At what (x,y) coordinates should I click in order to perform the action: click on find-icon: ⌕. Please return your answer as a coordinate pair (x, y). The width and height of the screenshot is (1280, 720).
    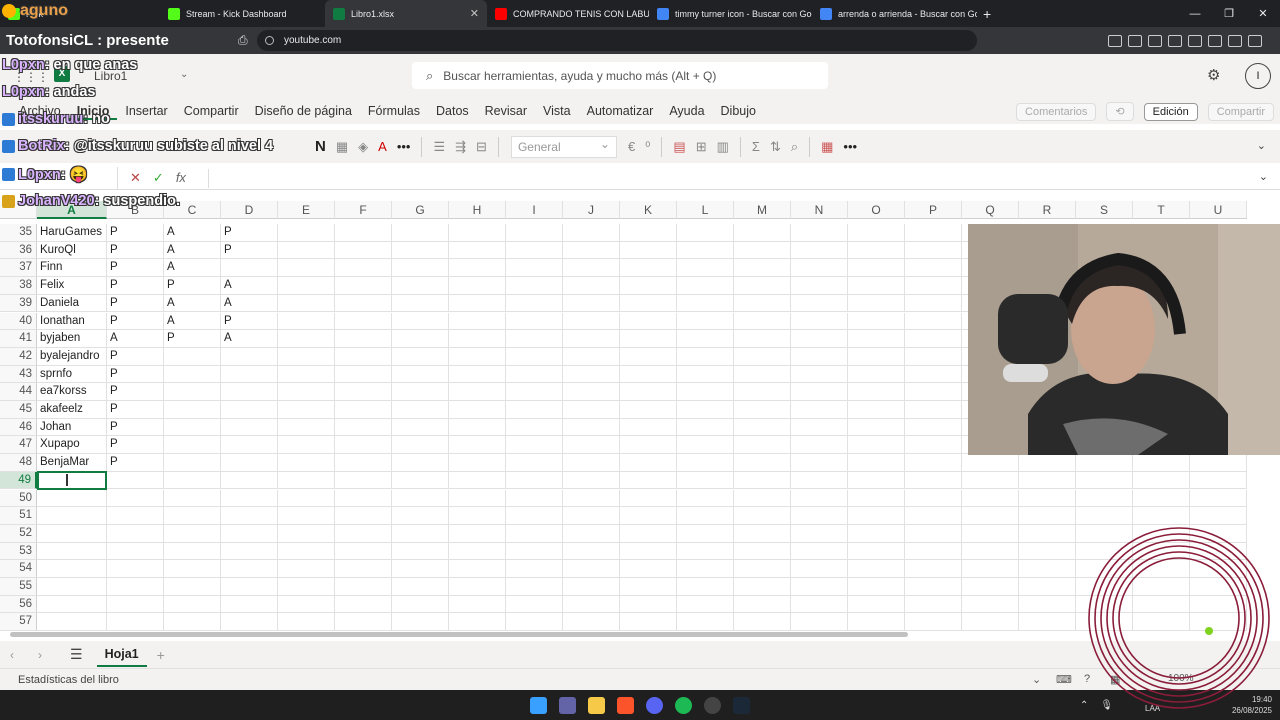
    Looking at the image, I should click on (794, 147).